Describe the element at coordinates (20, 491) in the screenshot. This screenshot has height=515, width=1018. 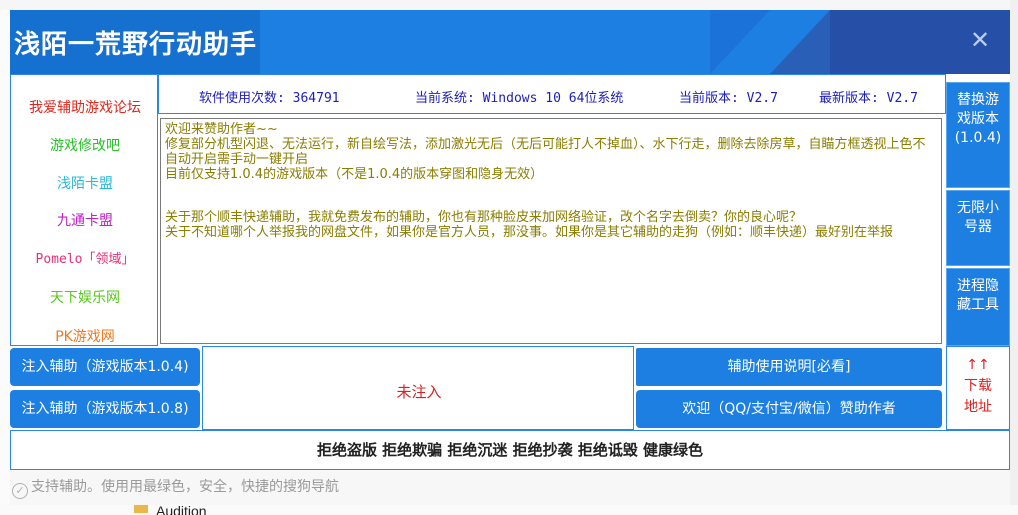
I see `check-circle-icon: ✓` at that location.